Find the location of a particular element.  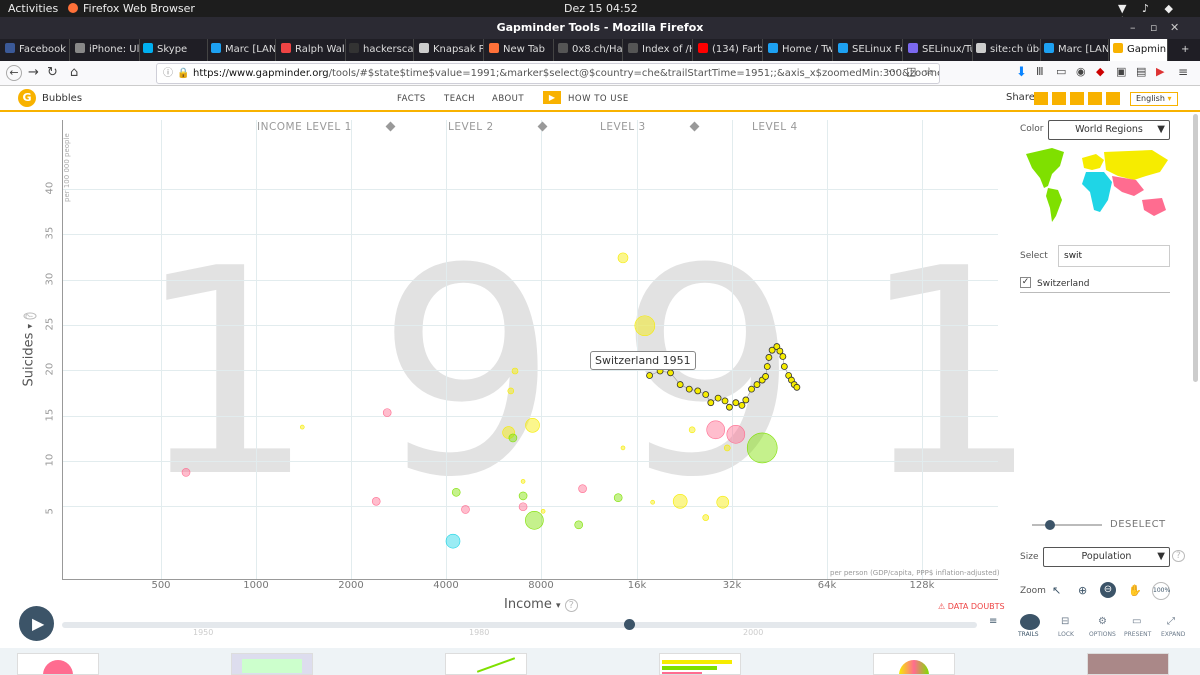

expand-icon: ⤢ is located at coordinates (1171, 621).